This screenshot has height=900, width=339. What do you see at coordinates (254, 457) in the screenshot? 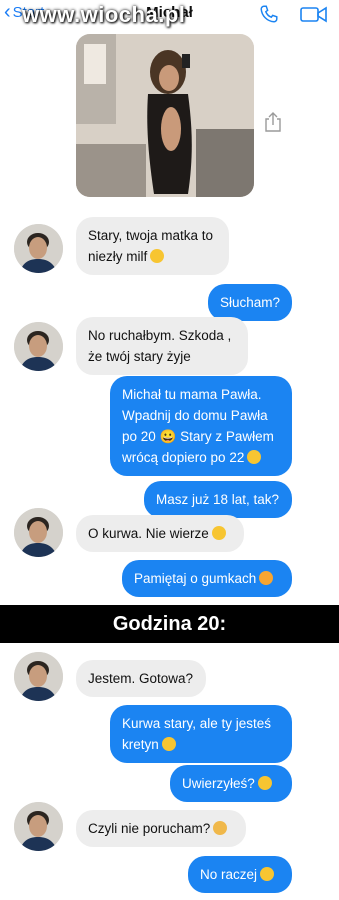
I see `wink-emoji-icon` at bounding box center [254, 457].